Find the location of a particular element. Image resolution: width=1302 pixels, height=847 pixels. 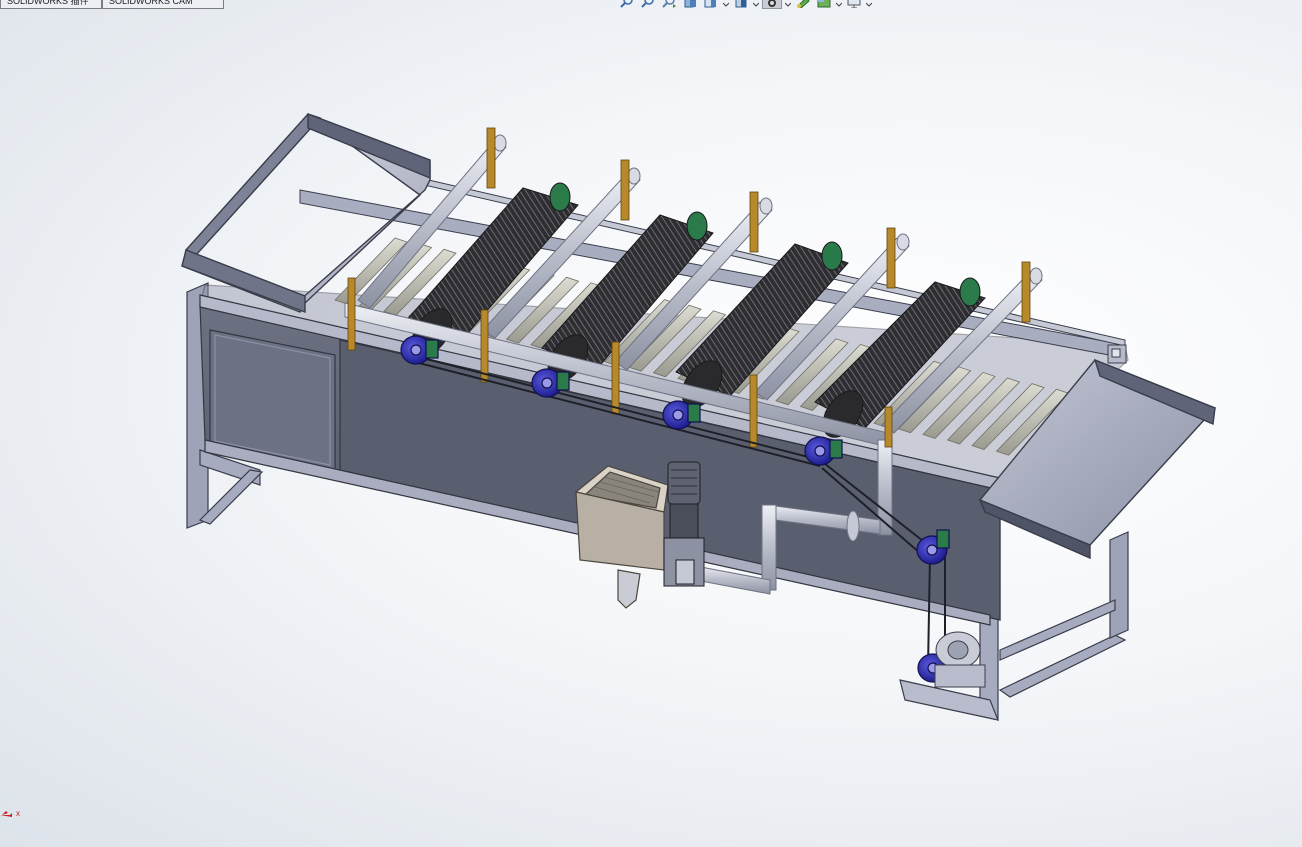

pump is located at coordinates (684, 524).